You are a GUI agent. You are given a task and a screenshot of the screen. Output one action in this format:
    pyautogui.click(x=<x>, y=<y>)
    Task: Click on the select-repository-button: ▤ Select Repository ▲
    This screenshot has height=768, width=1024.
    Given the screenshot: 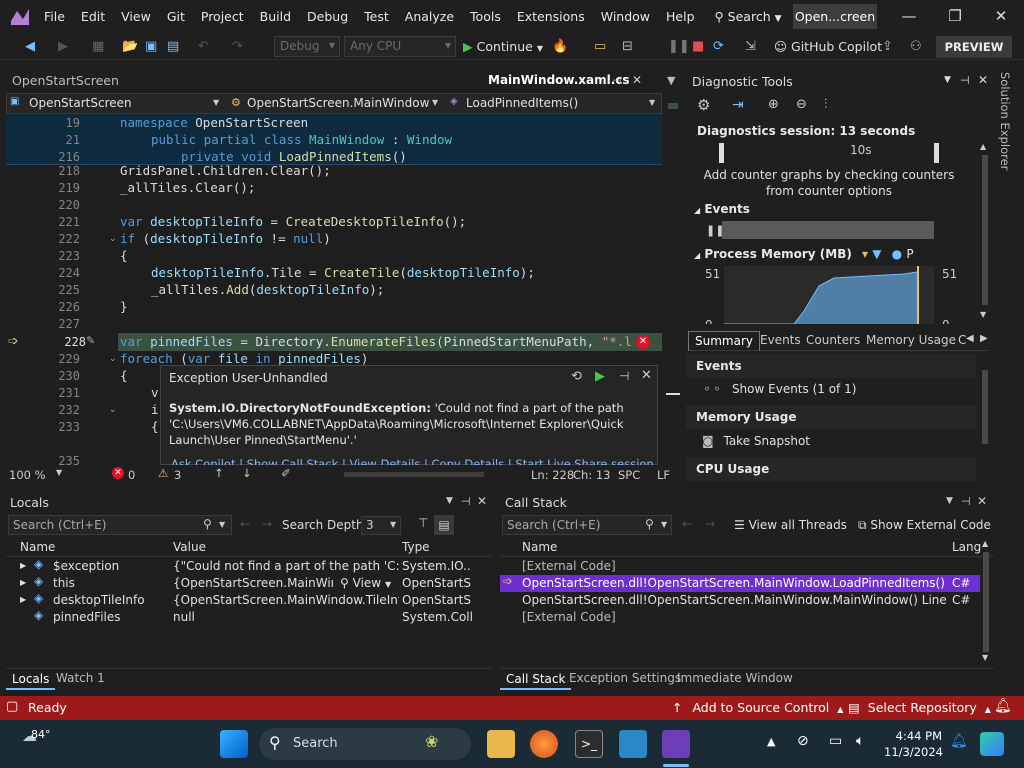 What is the action you would take?
    pyautogui.click(x=919, y=707)
    